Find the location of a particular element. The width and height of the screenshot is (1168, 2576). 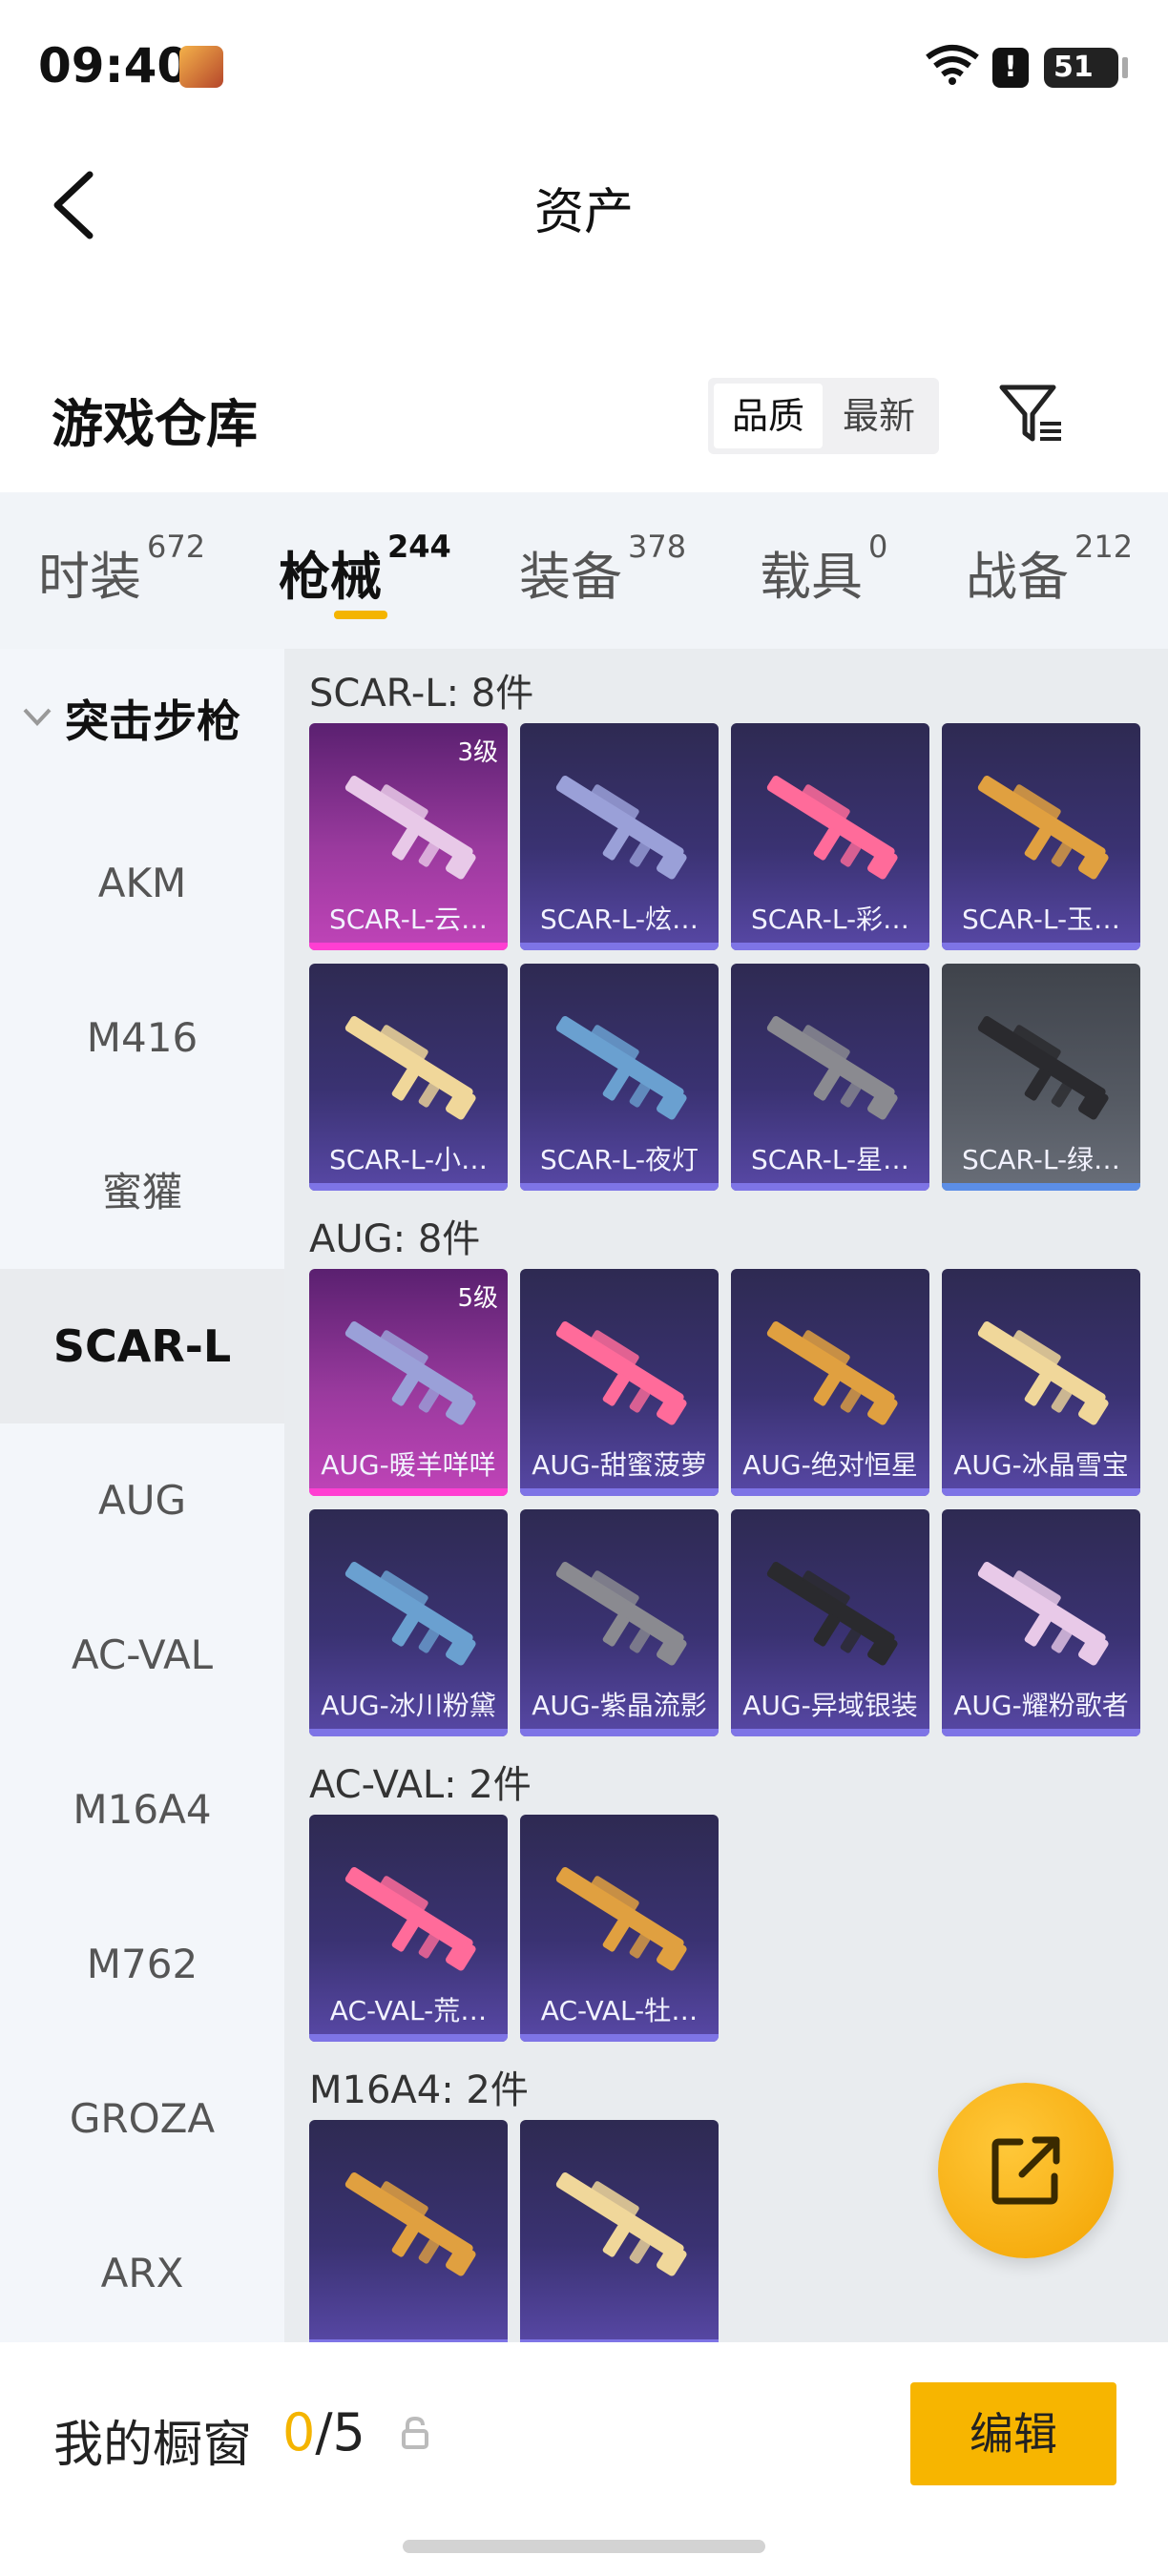

sidebar-item-akm: AKM is located at coordinates (142, 883).